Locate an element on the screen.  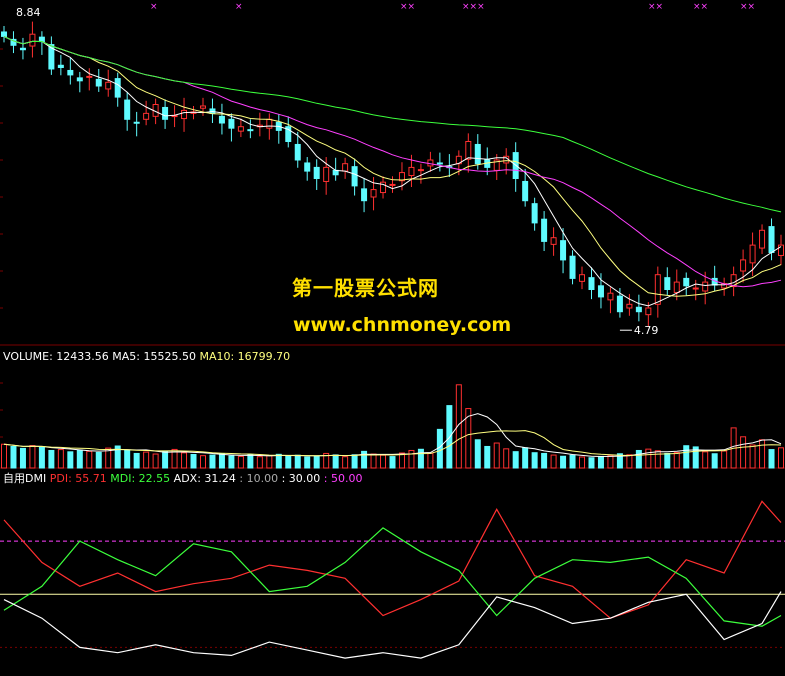
volume-ma5-line is located at coordinates (392, 435).